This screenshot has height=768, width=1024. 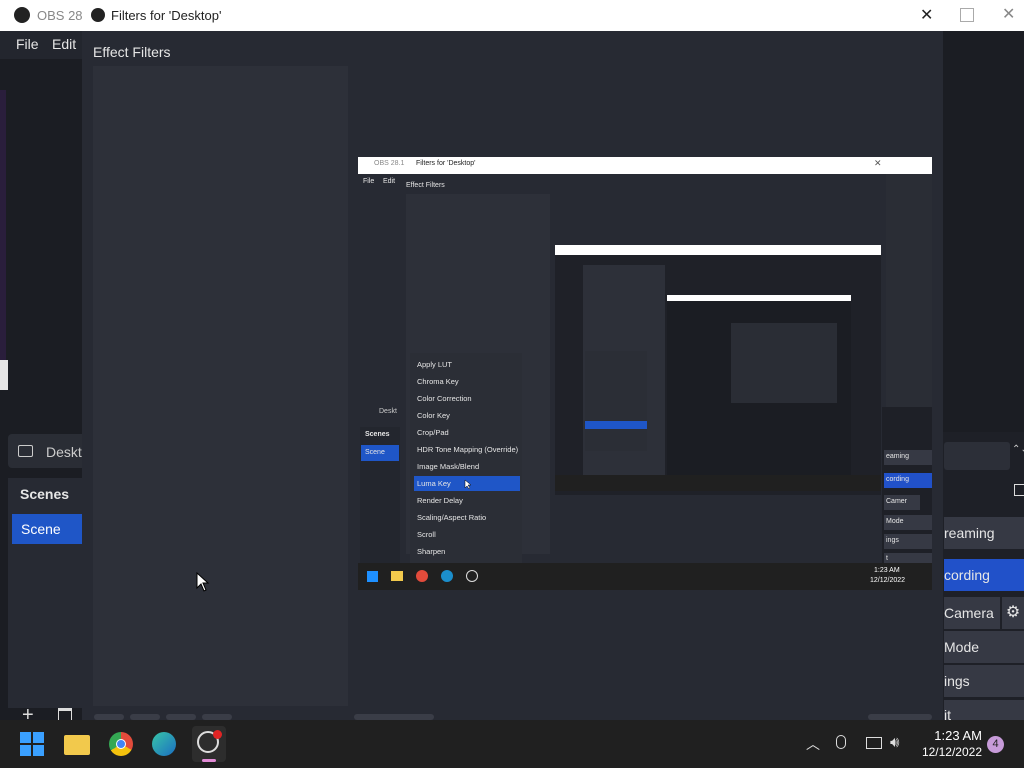 I want to click on exit-button: it, so click(x=984, y=710).